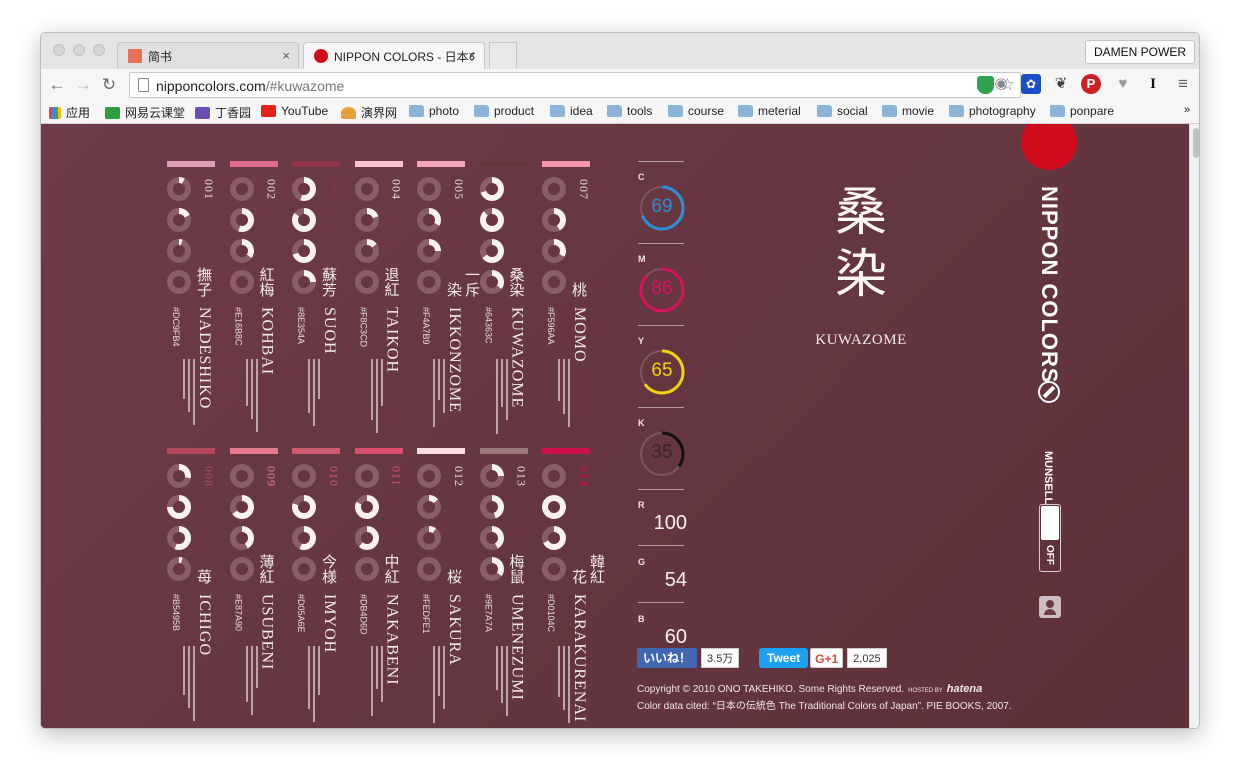 This screenshot has height=776, width=1240. I want to click on folder-icon, so click(675, 111).